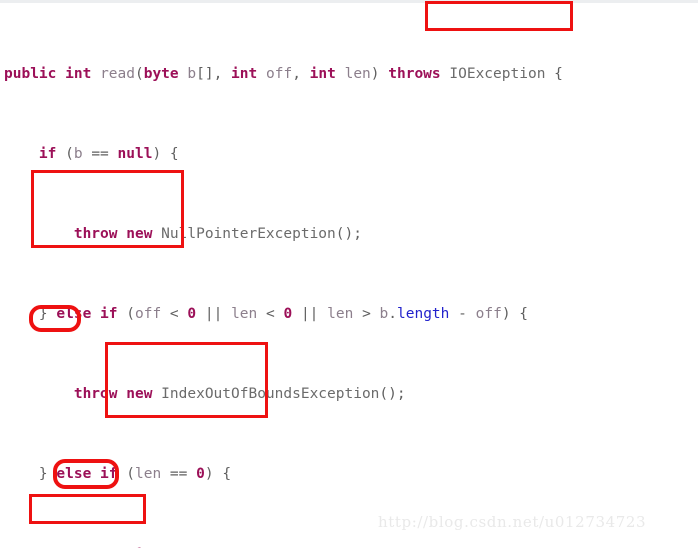  Describe the element at coordinates (349, 1) in the screenshot. I see `top-edge-strip` at that location.